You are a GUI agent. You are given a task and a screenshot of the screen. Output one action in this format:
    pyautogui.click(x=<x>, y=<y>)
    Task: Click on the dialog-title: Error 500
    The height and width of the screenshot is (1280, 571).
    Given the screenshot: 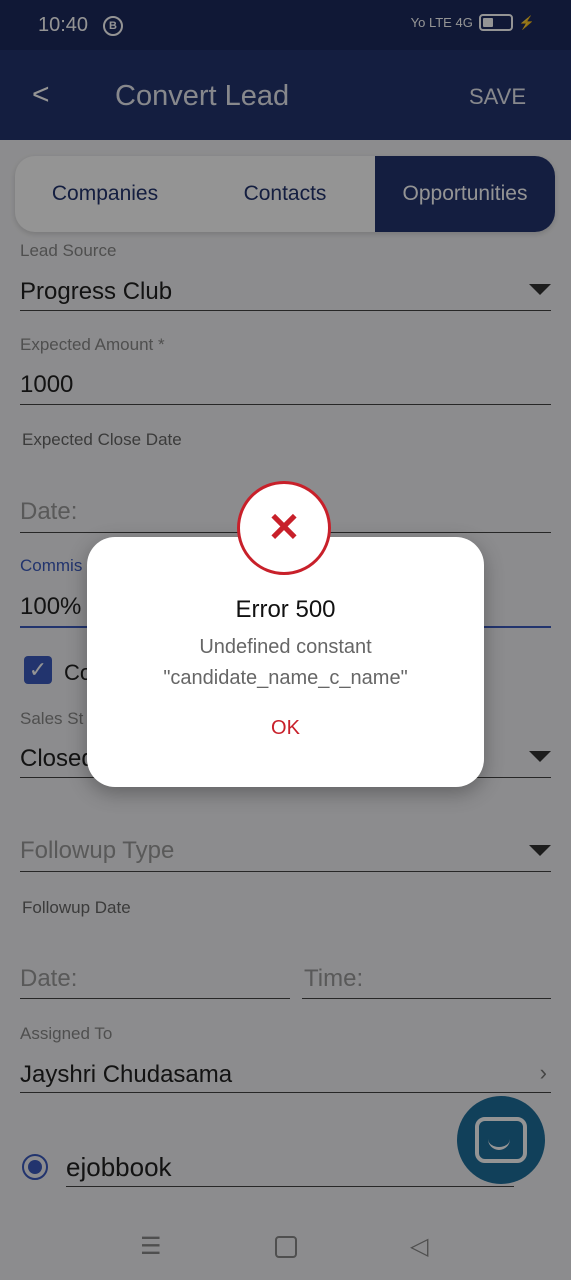 What is the action you would take?
    pyautogui.click(x=285, y=609)
    